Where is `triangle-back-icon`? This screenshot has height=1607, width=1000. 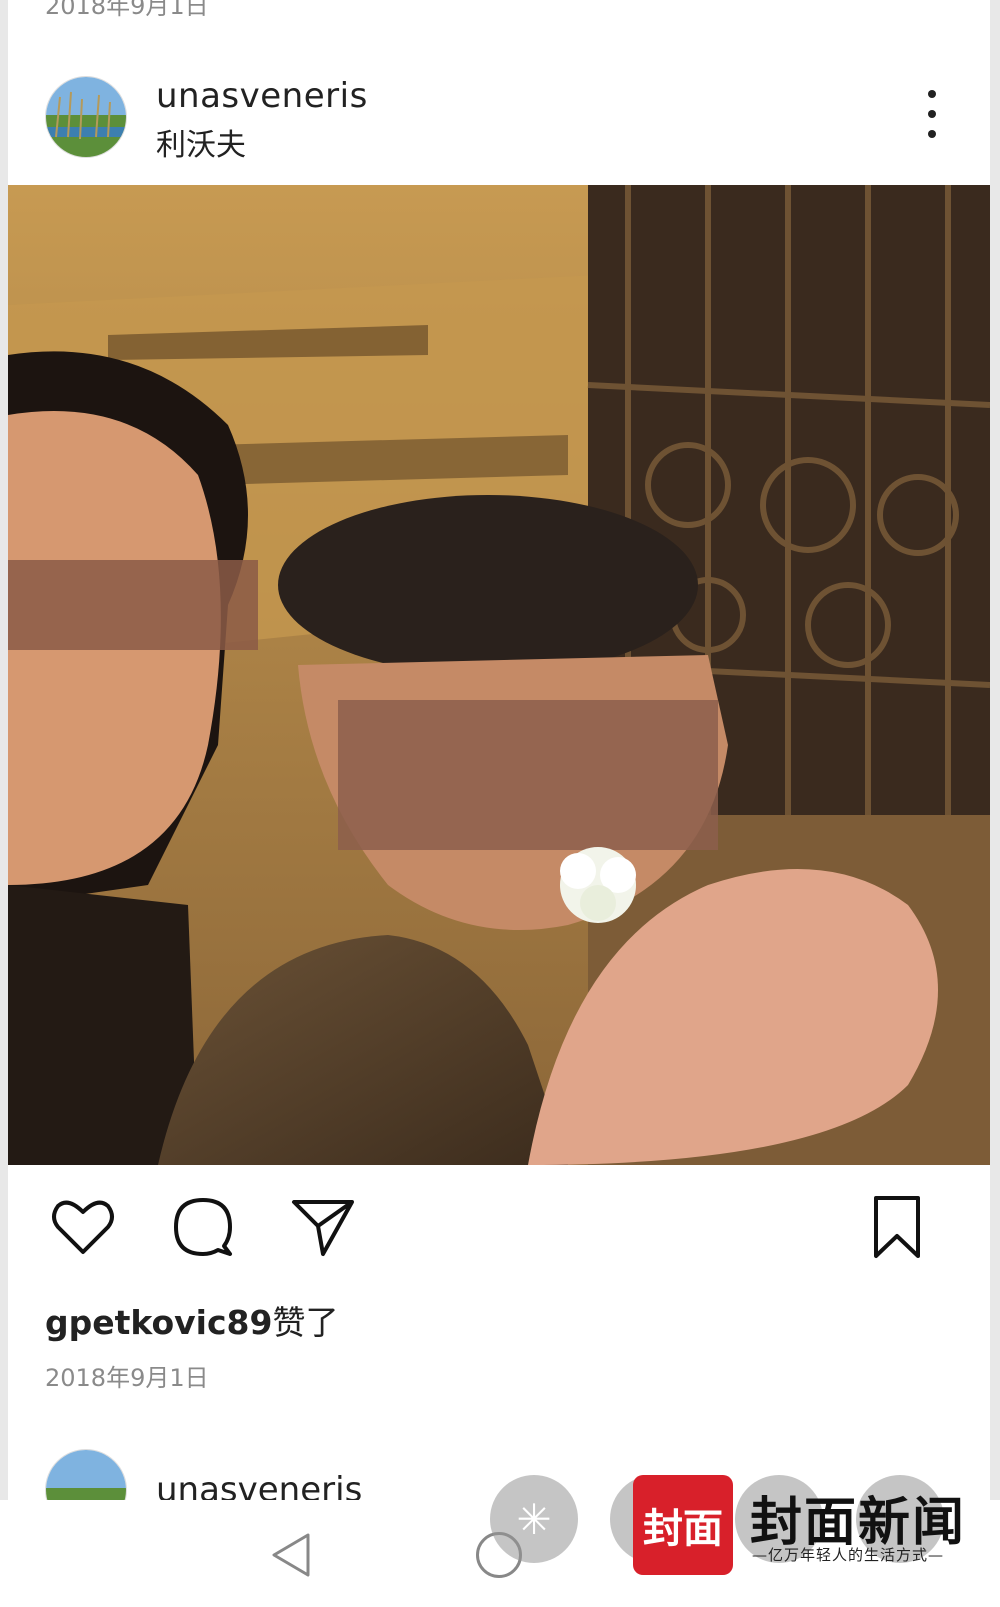
triangle-back-icon is located at coordinates (291, 1555).